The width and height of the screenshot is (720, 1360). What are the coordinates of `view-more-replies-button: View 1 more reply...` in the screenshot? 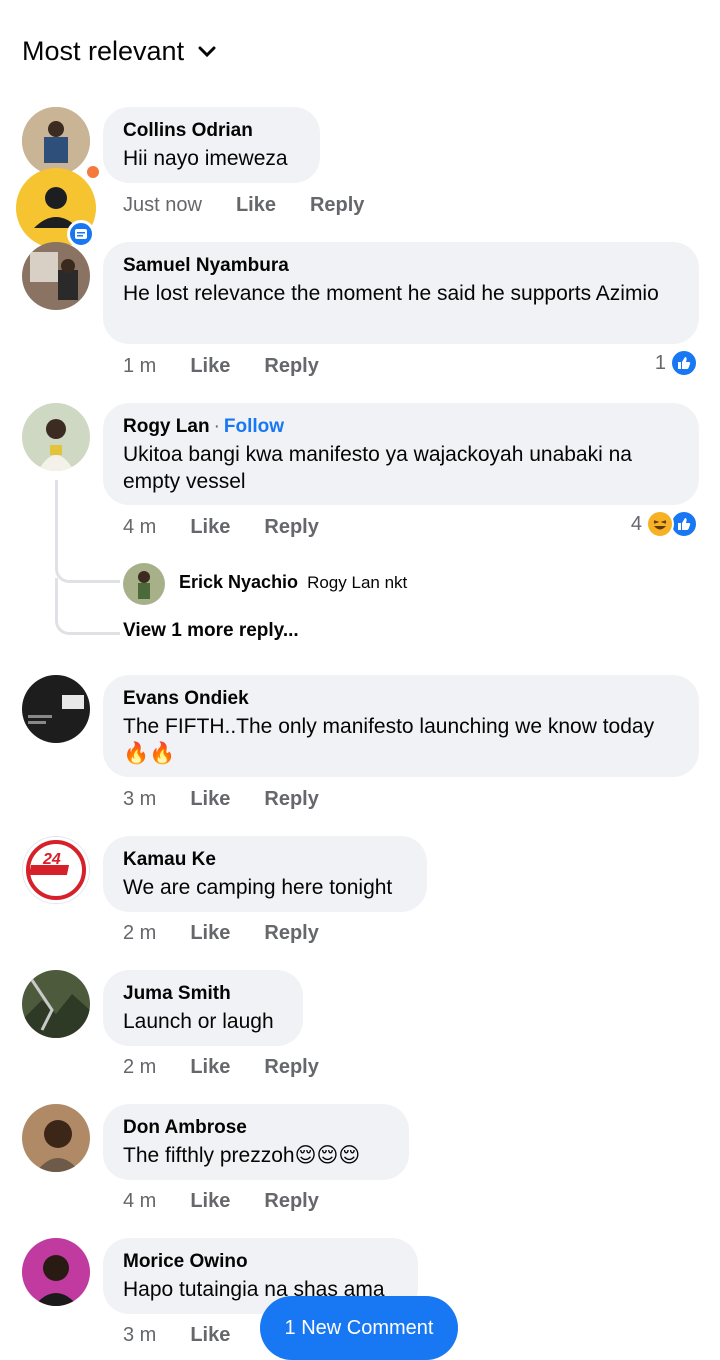 It's located at (211, 631).